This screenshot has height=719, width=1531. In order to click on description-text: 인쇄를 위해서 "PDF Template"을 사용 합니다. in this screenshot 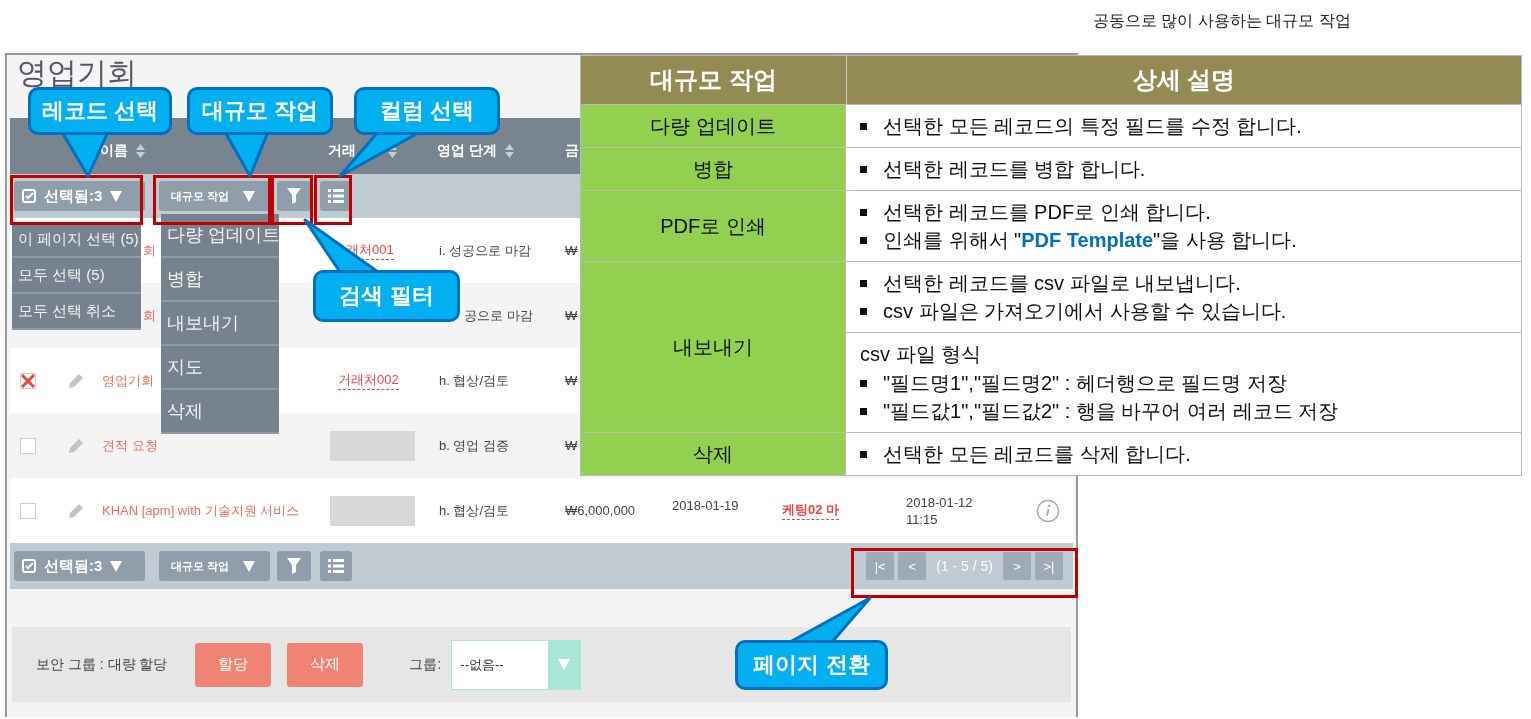, I will do `click(1090, 240)`.